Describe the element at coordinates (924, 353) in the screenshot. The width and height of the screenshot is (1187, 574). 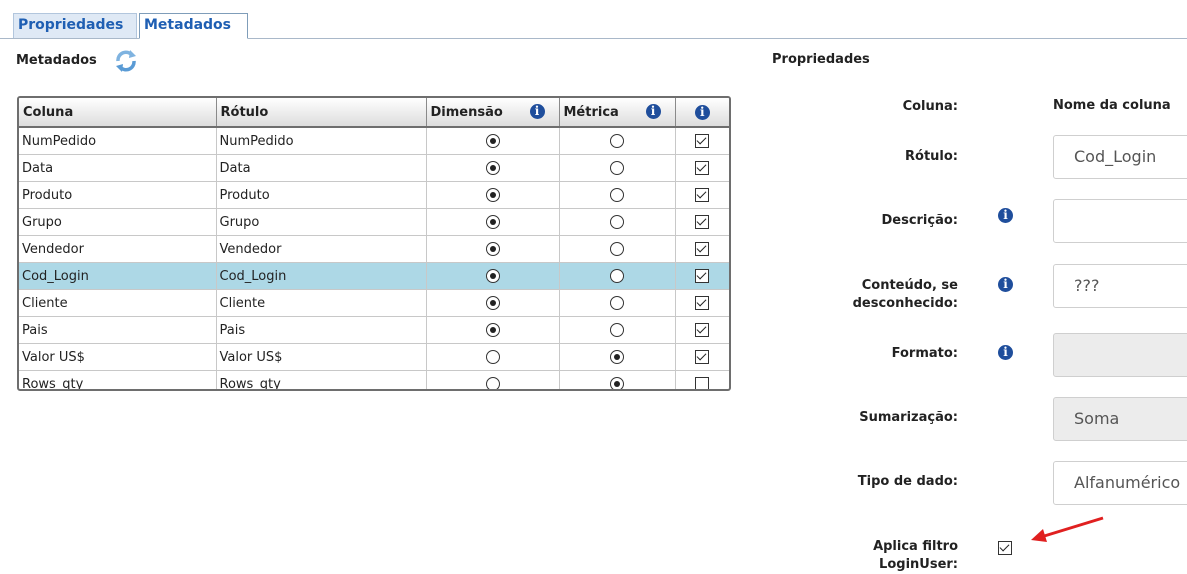
I see `formato-label: Formato:` at that location.